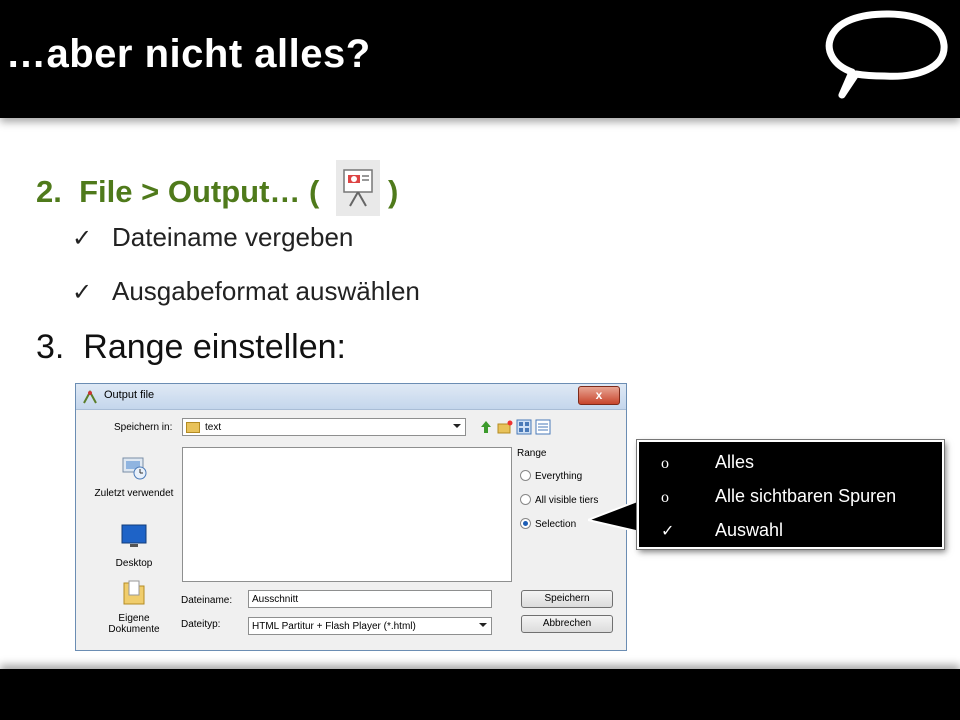  I want to click on step-2-number: 2., so click(49, 191).